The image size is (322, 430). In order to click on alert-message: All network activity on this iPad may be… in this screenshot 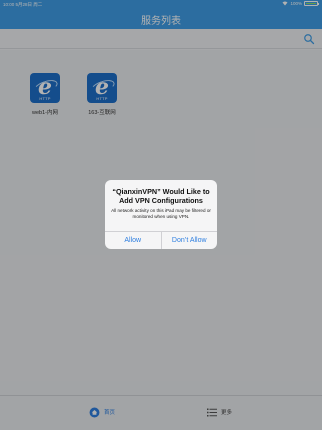, I will do `click(161, 214)`.